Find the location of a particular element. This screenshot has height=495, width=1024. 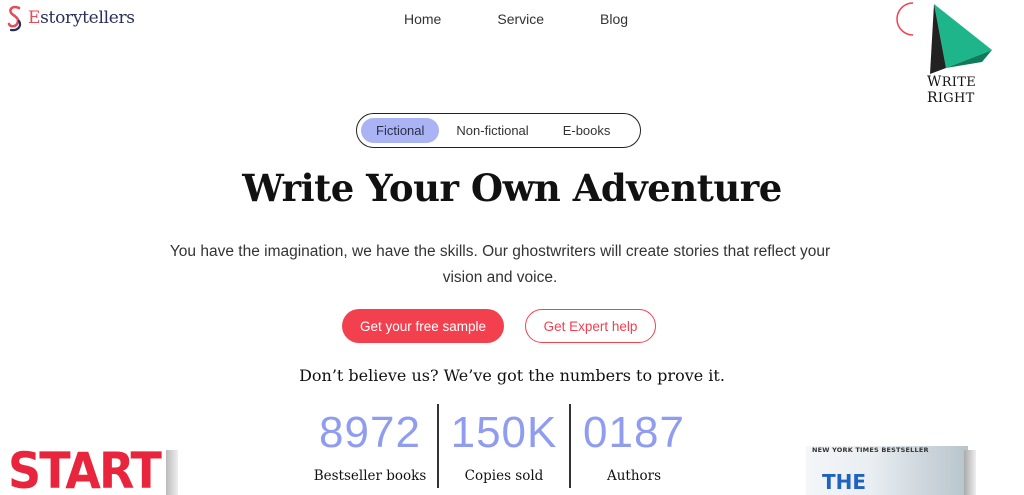

tab-e-books: E-books is located at coordinates (587, 130).